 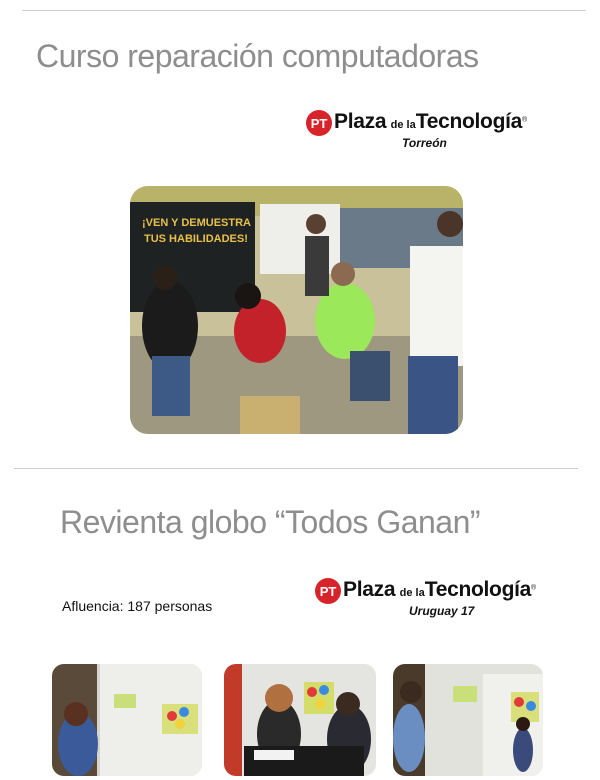 I want to click on attendance-text: Afluencia: 187 personas, so click(x=137, y=606).